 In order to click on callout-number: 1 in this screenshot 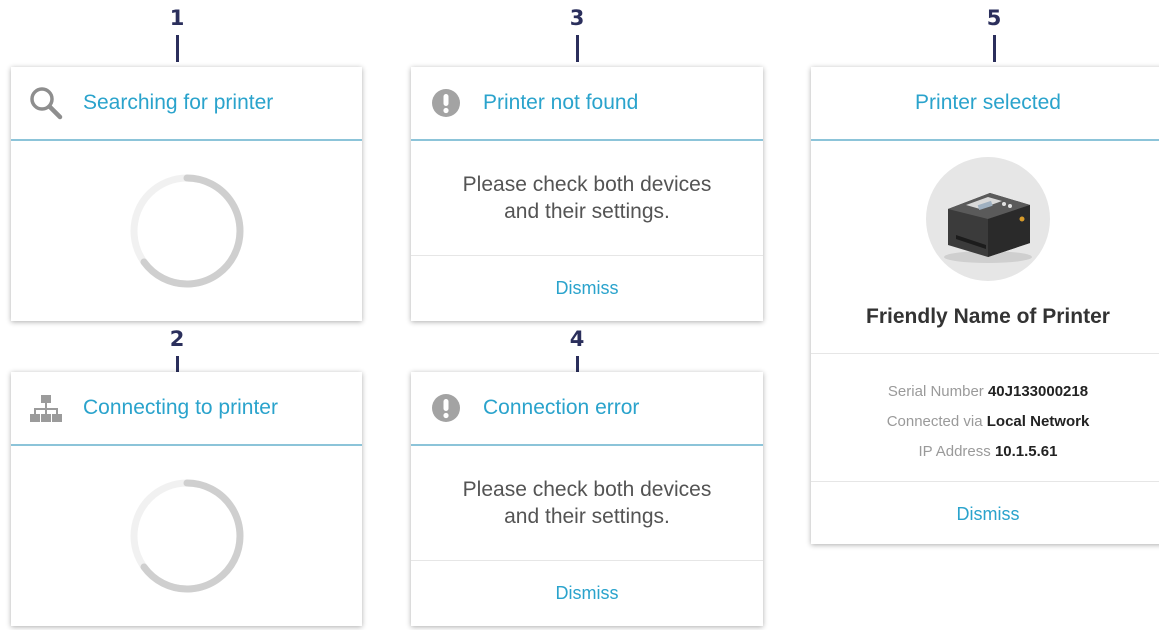, I will do `click(177, 18)`.